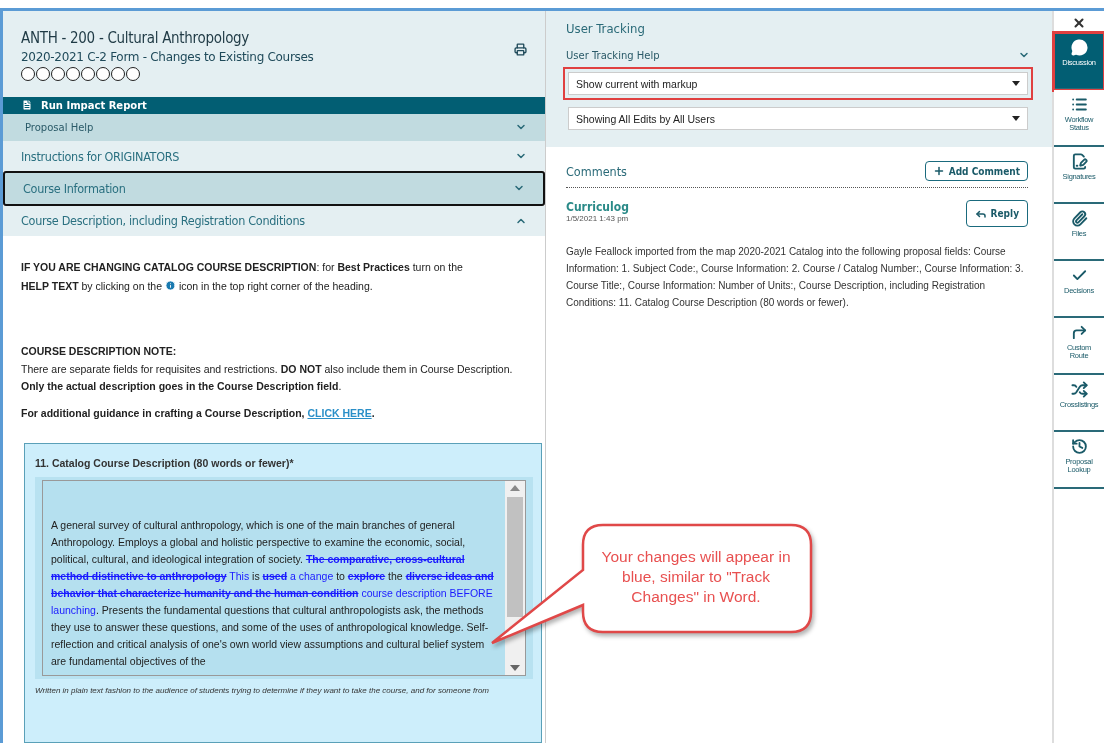 The width and height of the screenshot is (1104, 743). What do you see at coordinates (1079, 47) in the screenshot?
I see `speech-bubble-icon` at bounding box center [1079, 47].